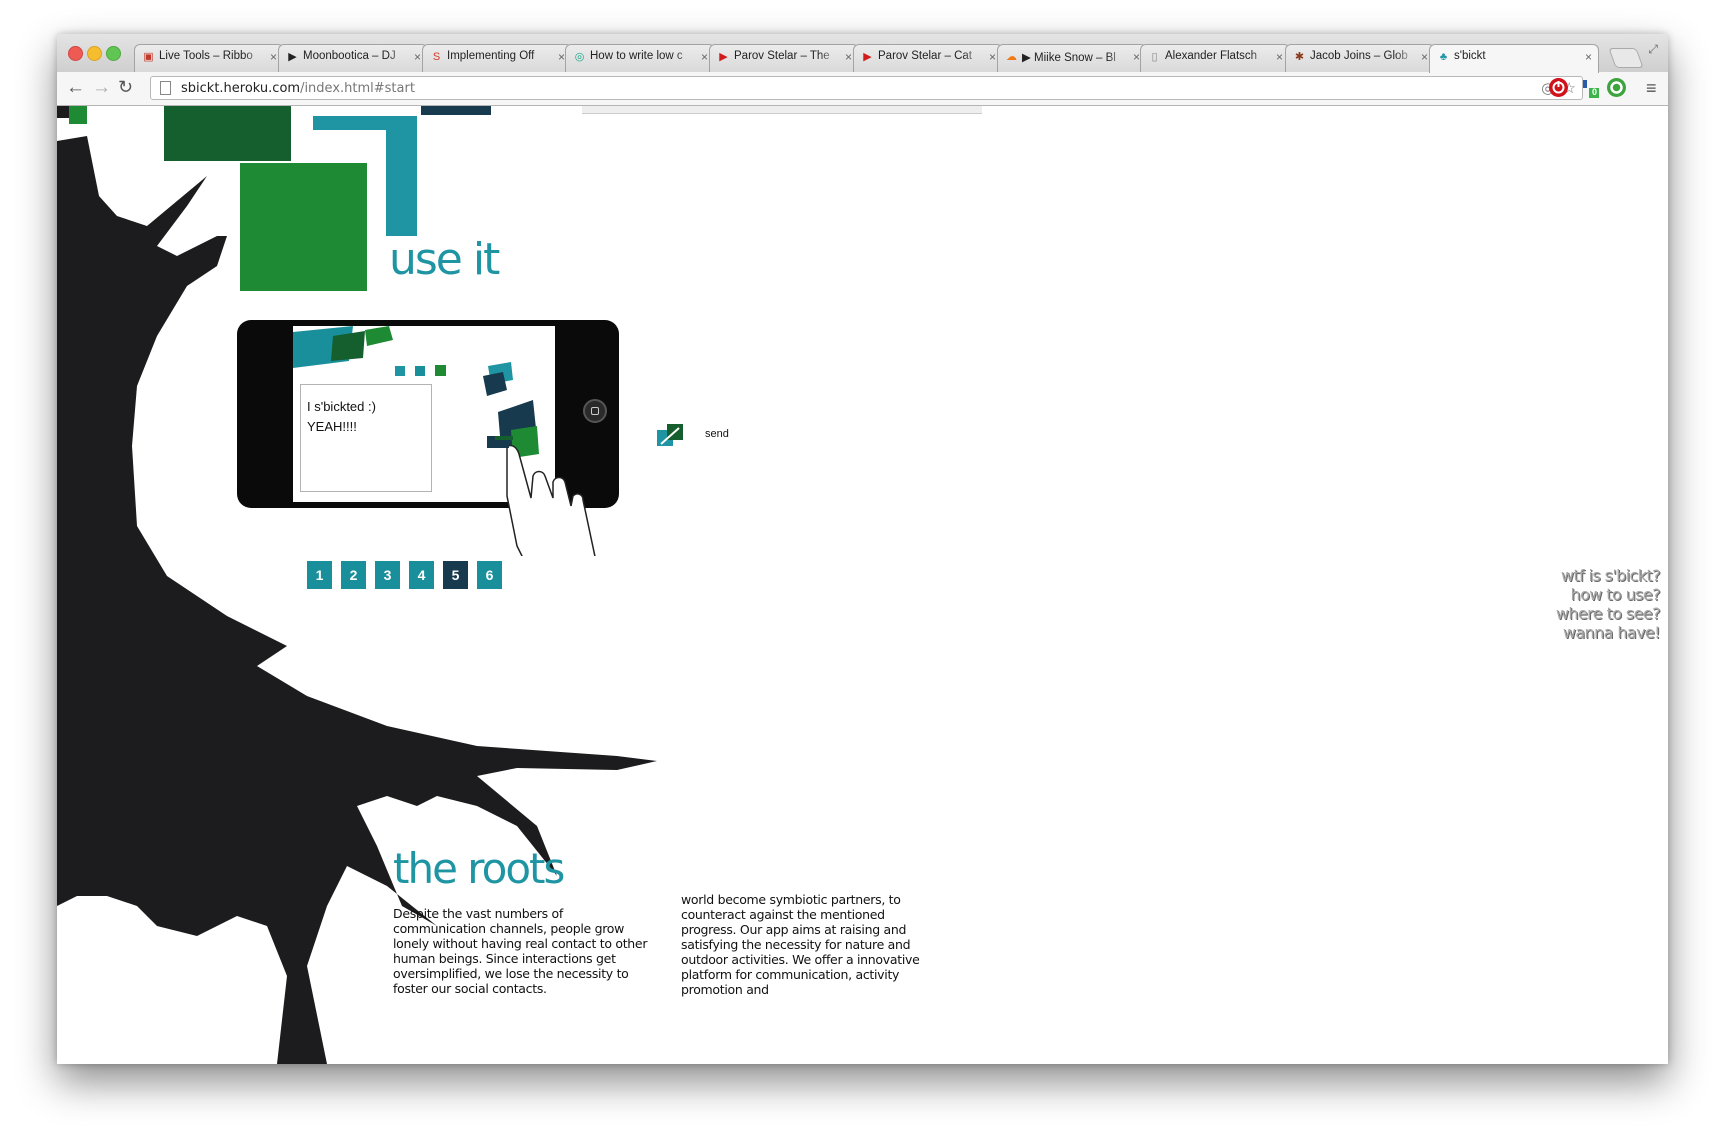 Image resolution: width=1724 pixels, height=1142 pixels. I want to click on side-nav-link-3: where to see?, so click(1608, 613).